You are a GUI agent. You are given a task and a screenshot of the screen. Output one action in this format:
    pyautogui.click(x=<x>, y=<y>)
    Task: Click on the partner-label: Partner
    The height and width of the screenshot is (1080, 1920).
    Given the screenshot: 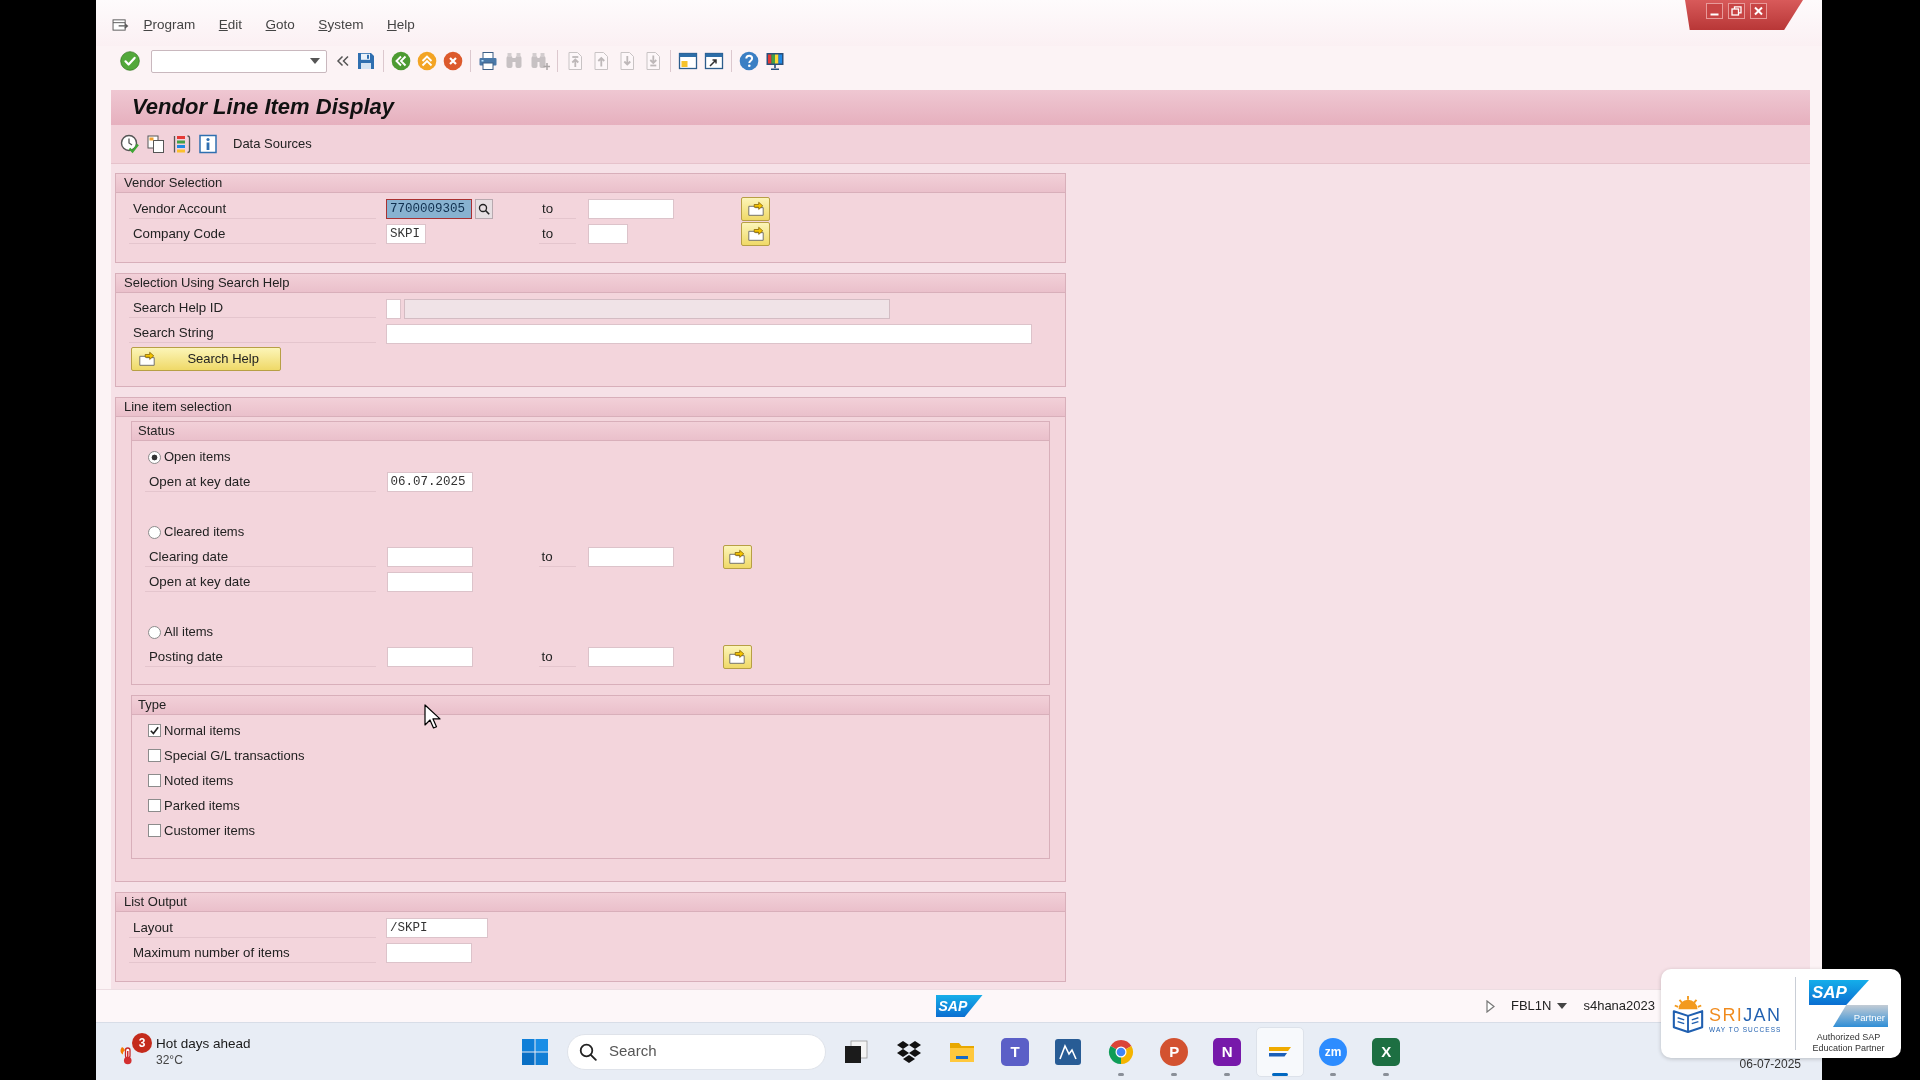 What is the action you would take?
    pyautogui.click(x=1860, y=1016)
    